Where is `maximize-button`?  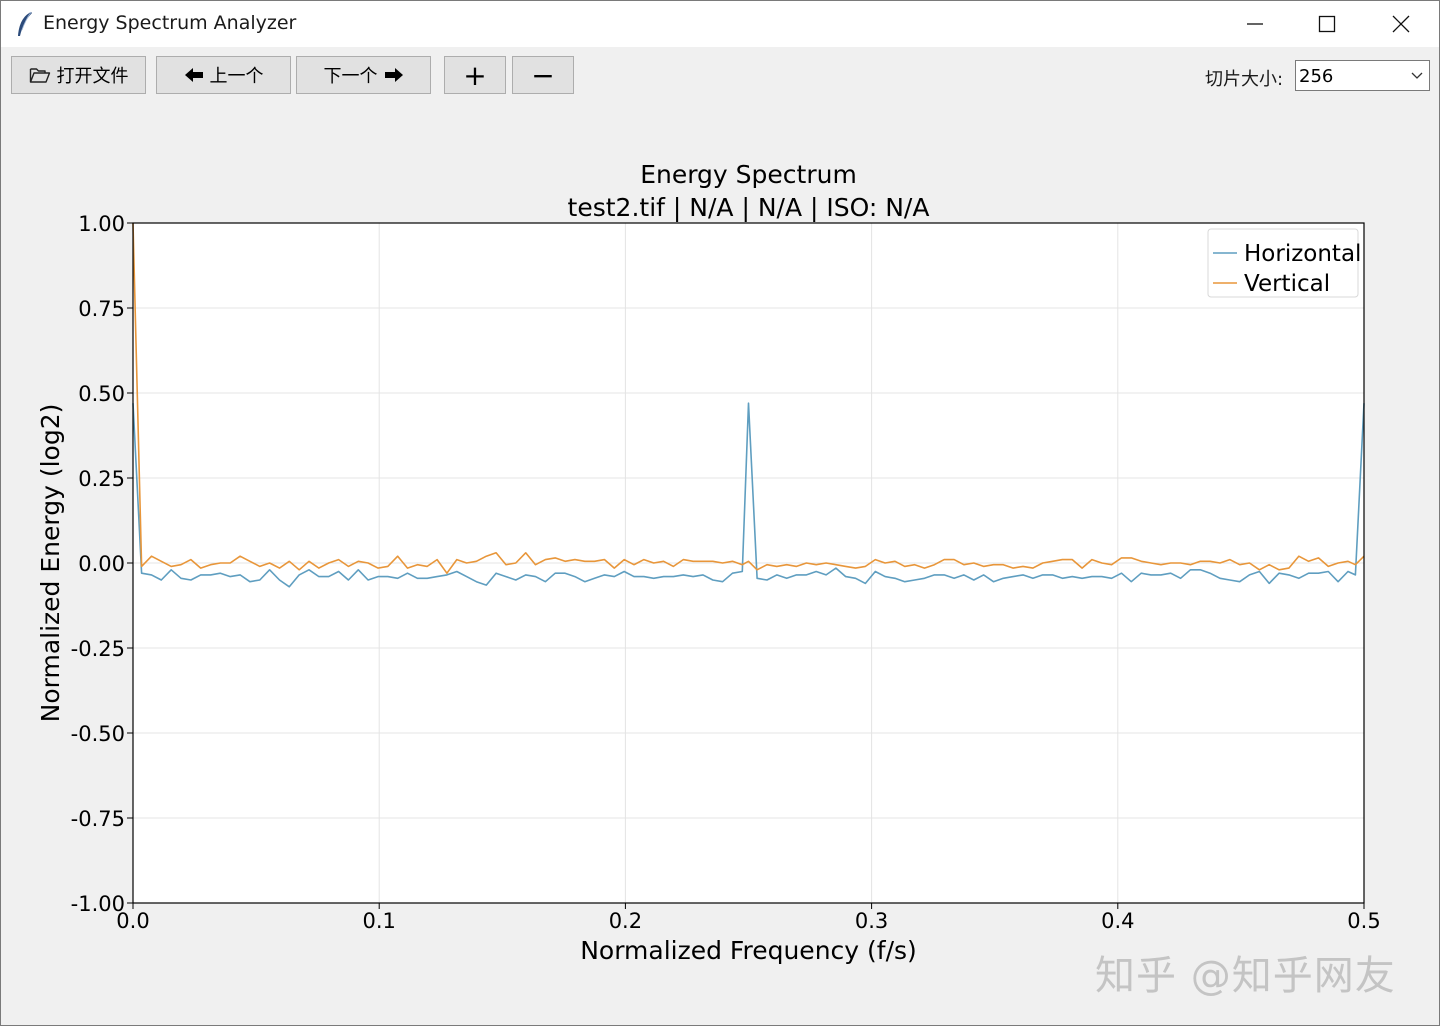
maximize-button is located at coordinates (1327, 24).